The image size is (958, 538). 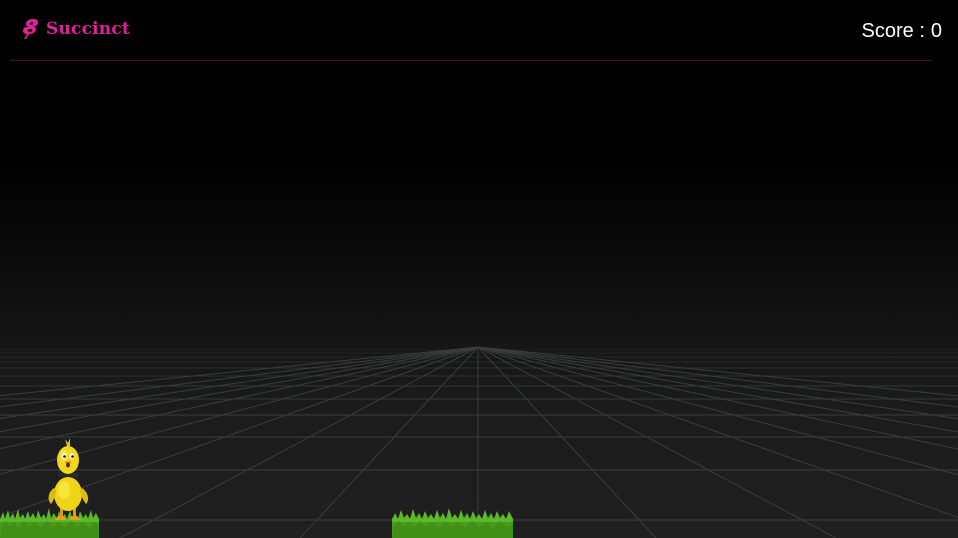 I want to click on header-divider, so click(x=471, y=60).